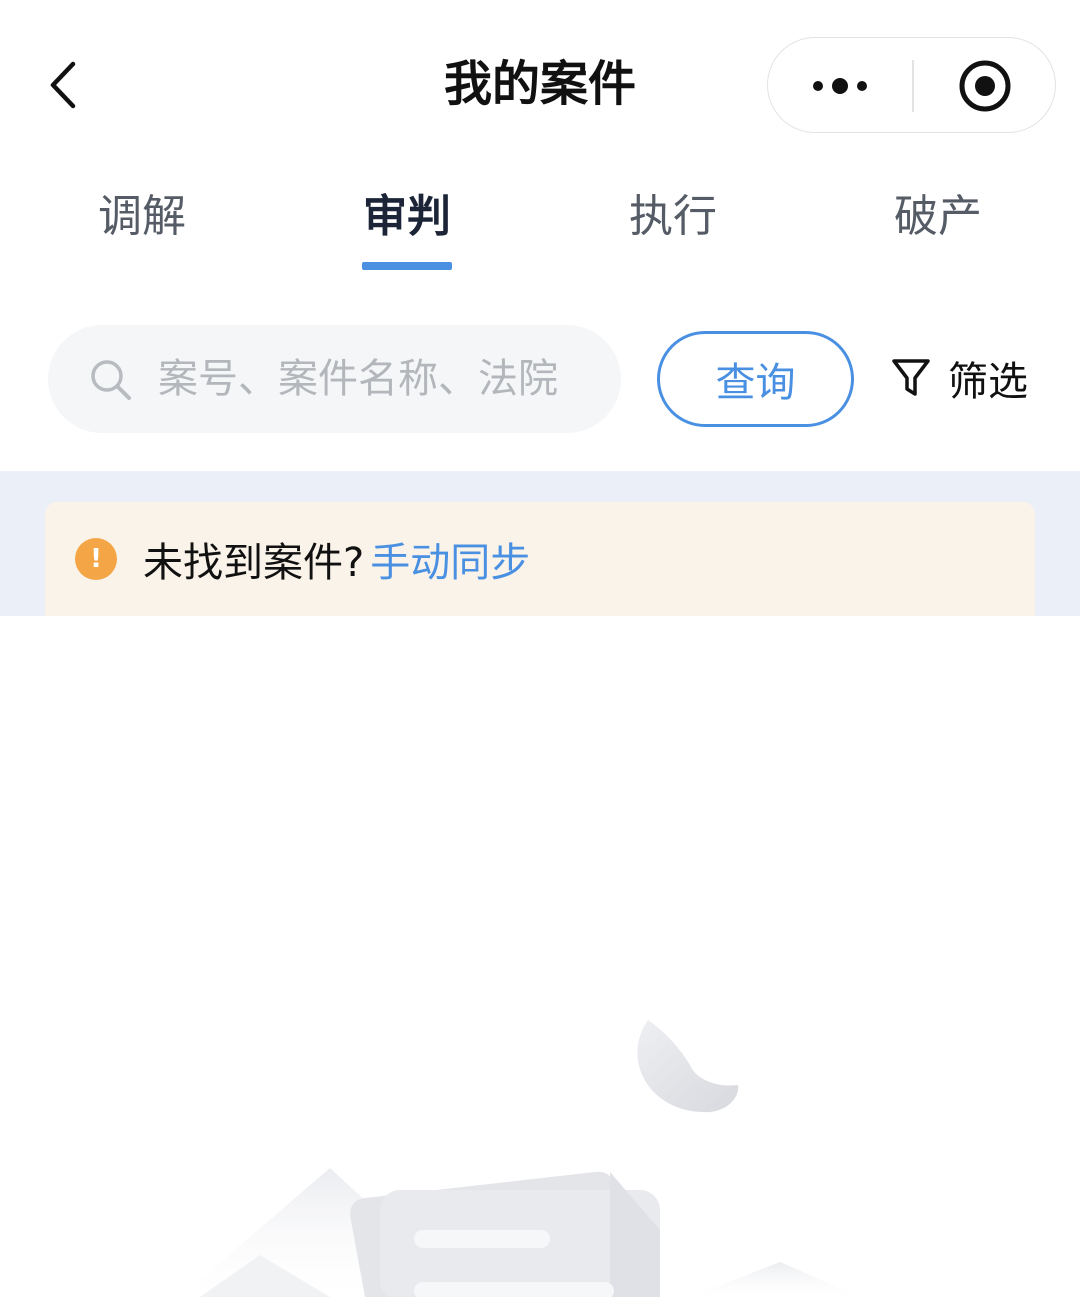 The height and width of the screenshot is (1297, 1080). What do you see at coordinates (254, 563) in the screenshot?
I see `notice-text: 未找到案件?` at bounding box center [254, 563].